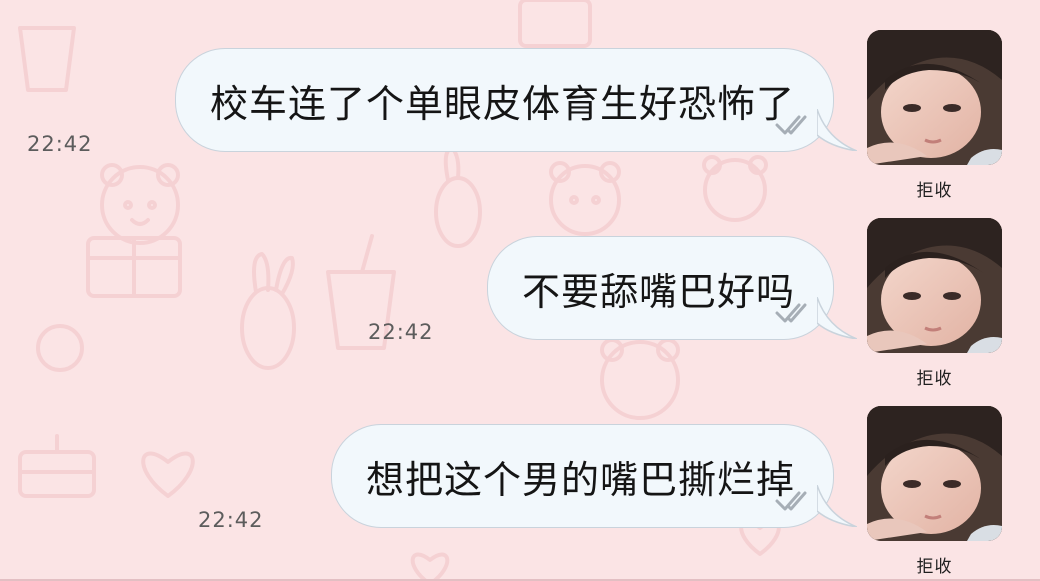 Image resolution: width=1040 pixels, height=581 pixels. I want to click on message-text: 想把这个男的嘴巴撕烂掉, so click(580, 479).